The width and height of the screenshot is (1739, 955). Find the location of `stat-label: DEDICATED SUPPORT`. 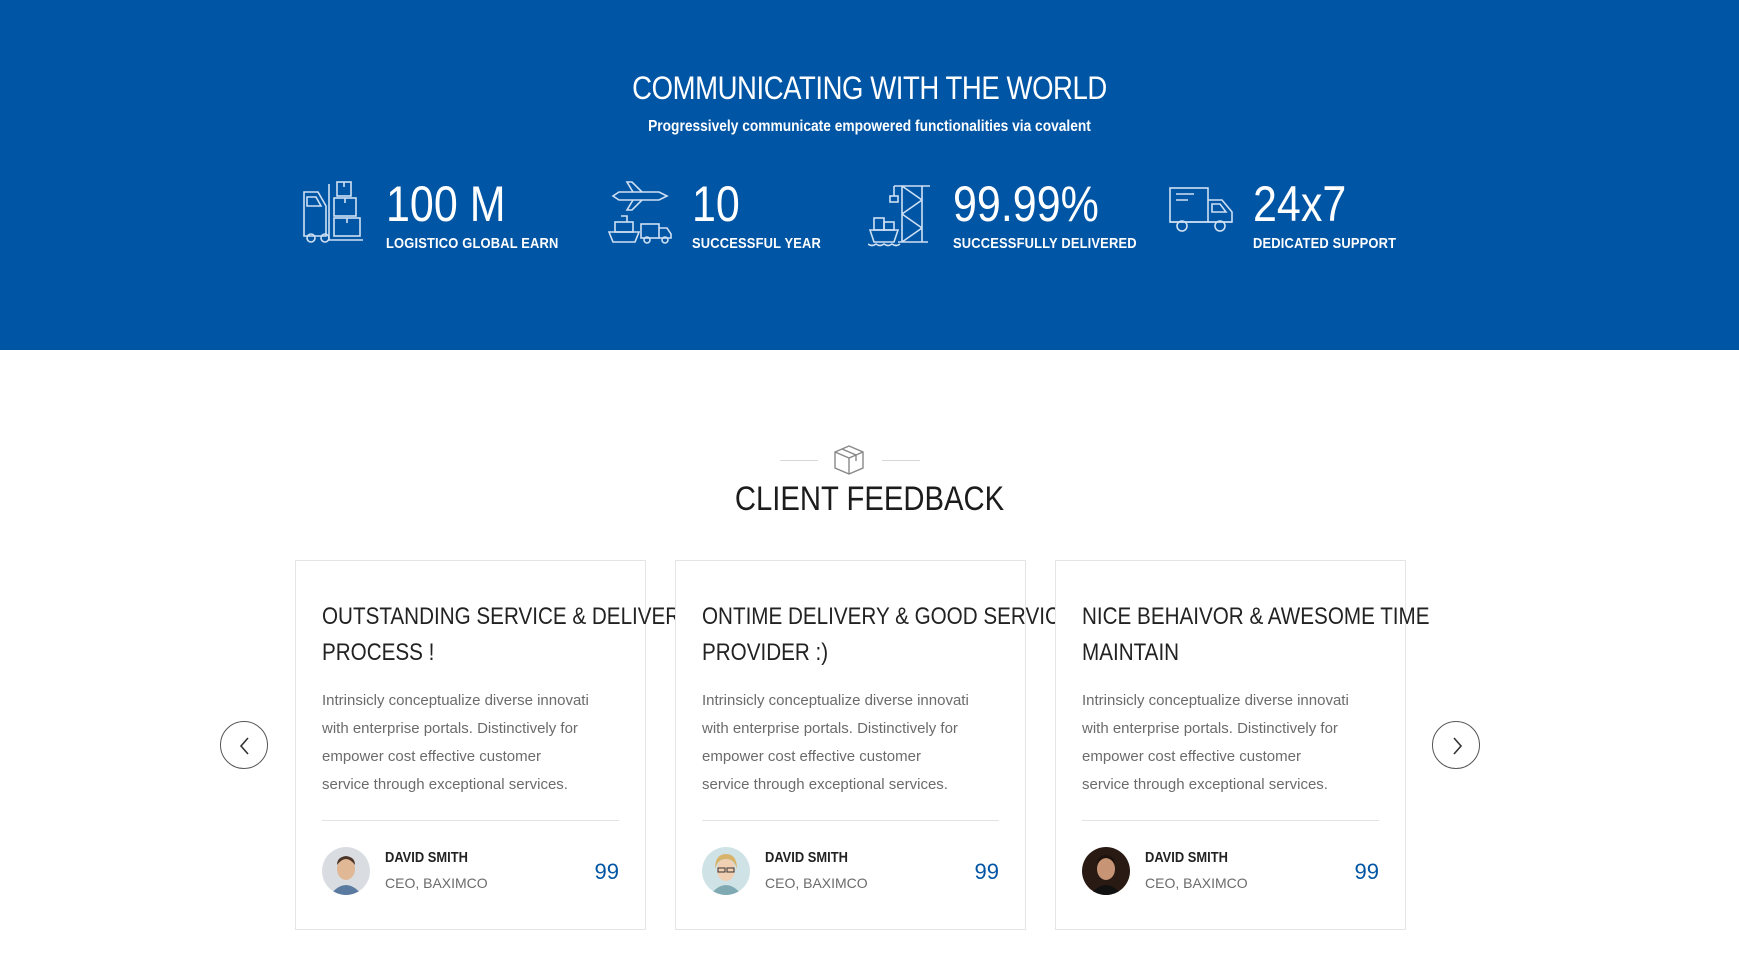

stat-label: DEDICATED SUPPORT is located at coordinates (1325, 243).